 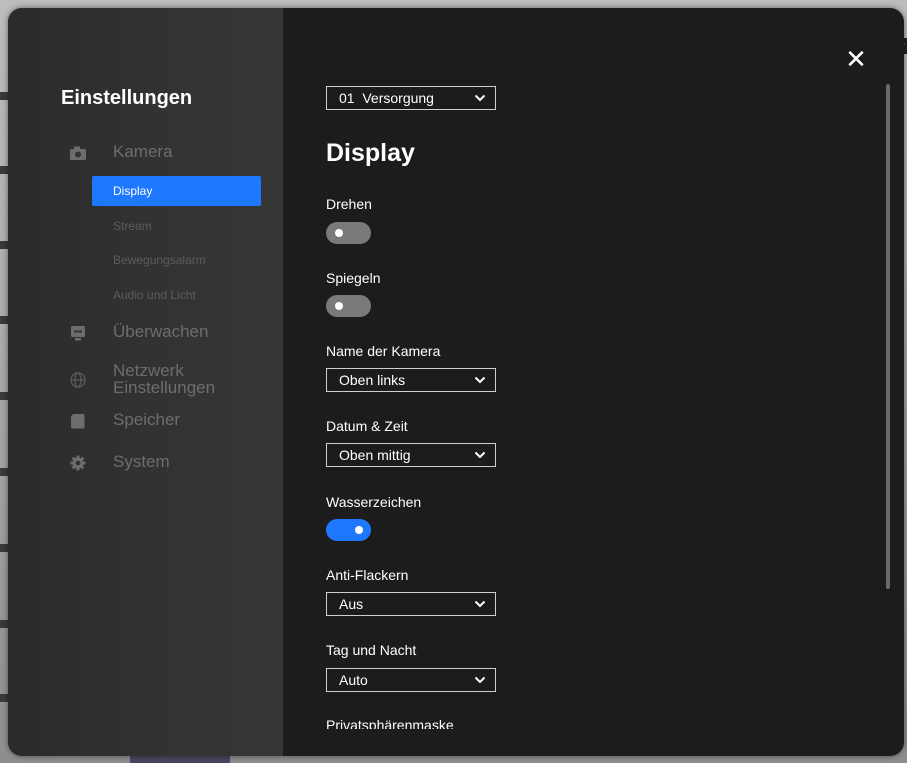 What do you see at coordinates (127, 98) in the screenshot?
I see `sidebar-title: Einstellungen` at bounding box center [127, 98].